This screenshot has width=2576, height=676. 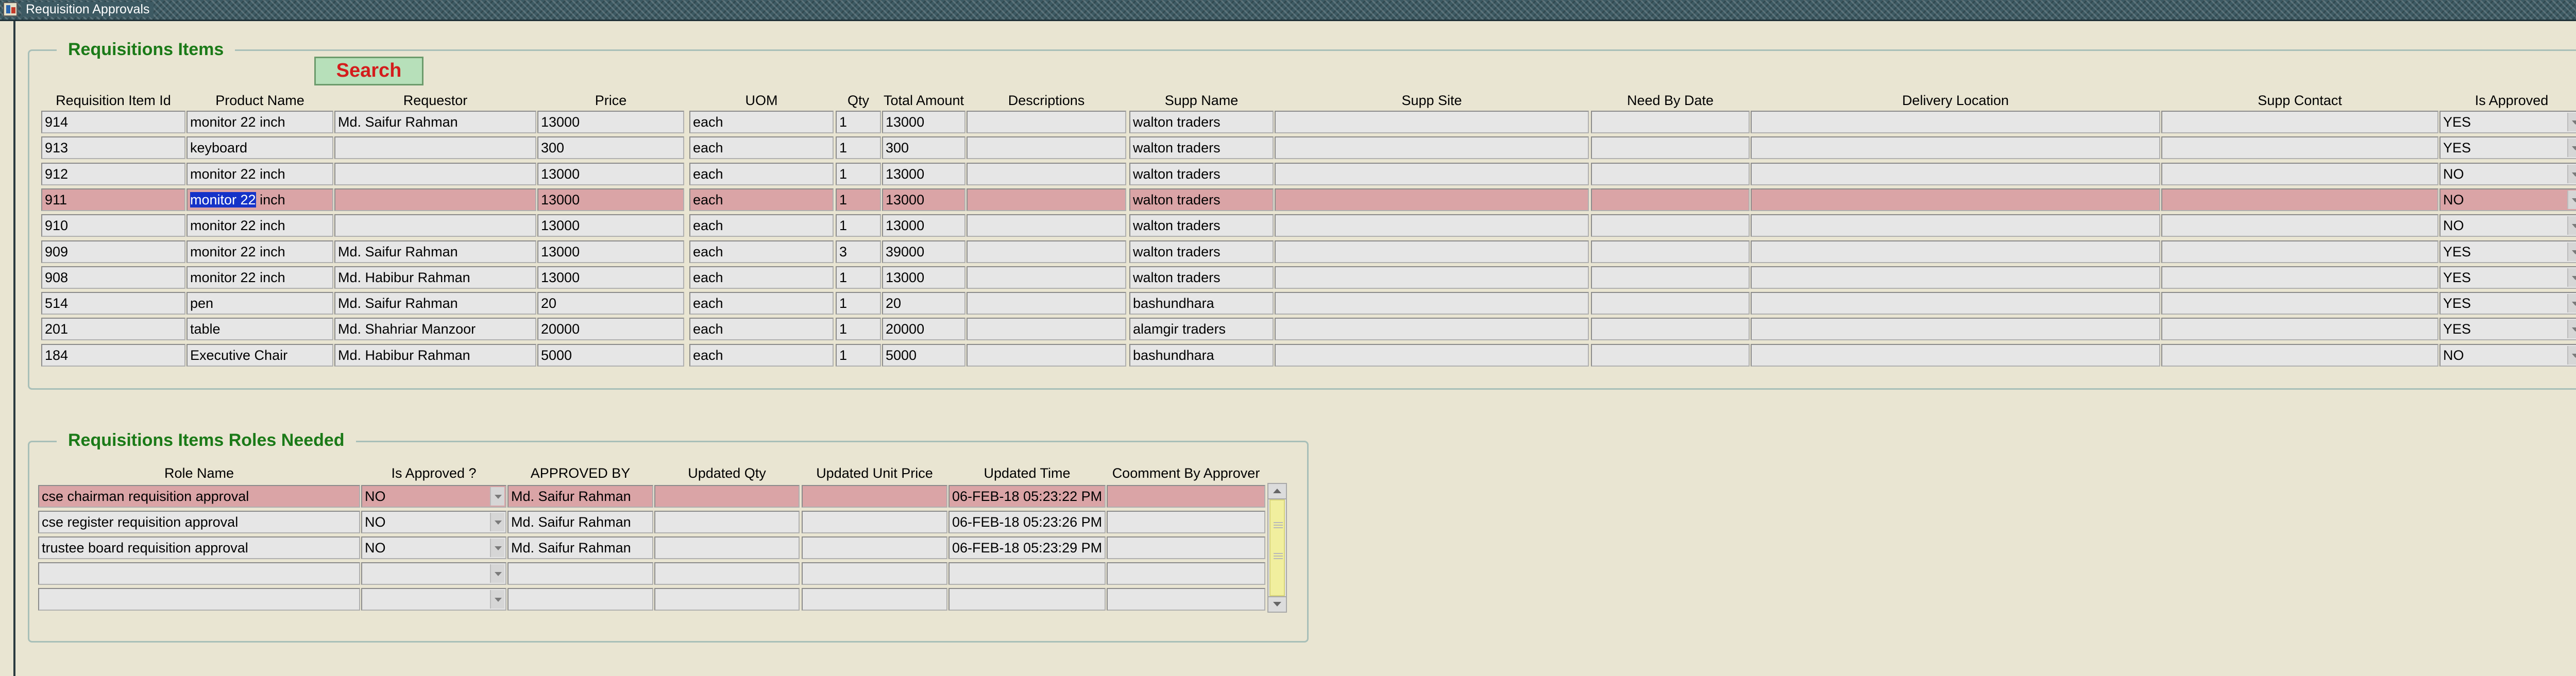 What do you see at coordinates (113, 122) in the screenshot?
I see `requisition-cell-id: 914` at bounding box center [113, 122].